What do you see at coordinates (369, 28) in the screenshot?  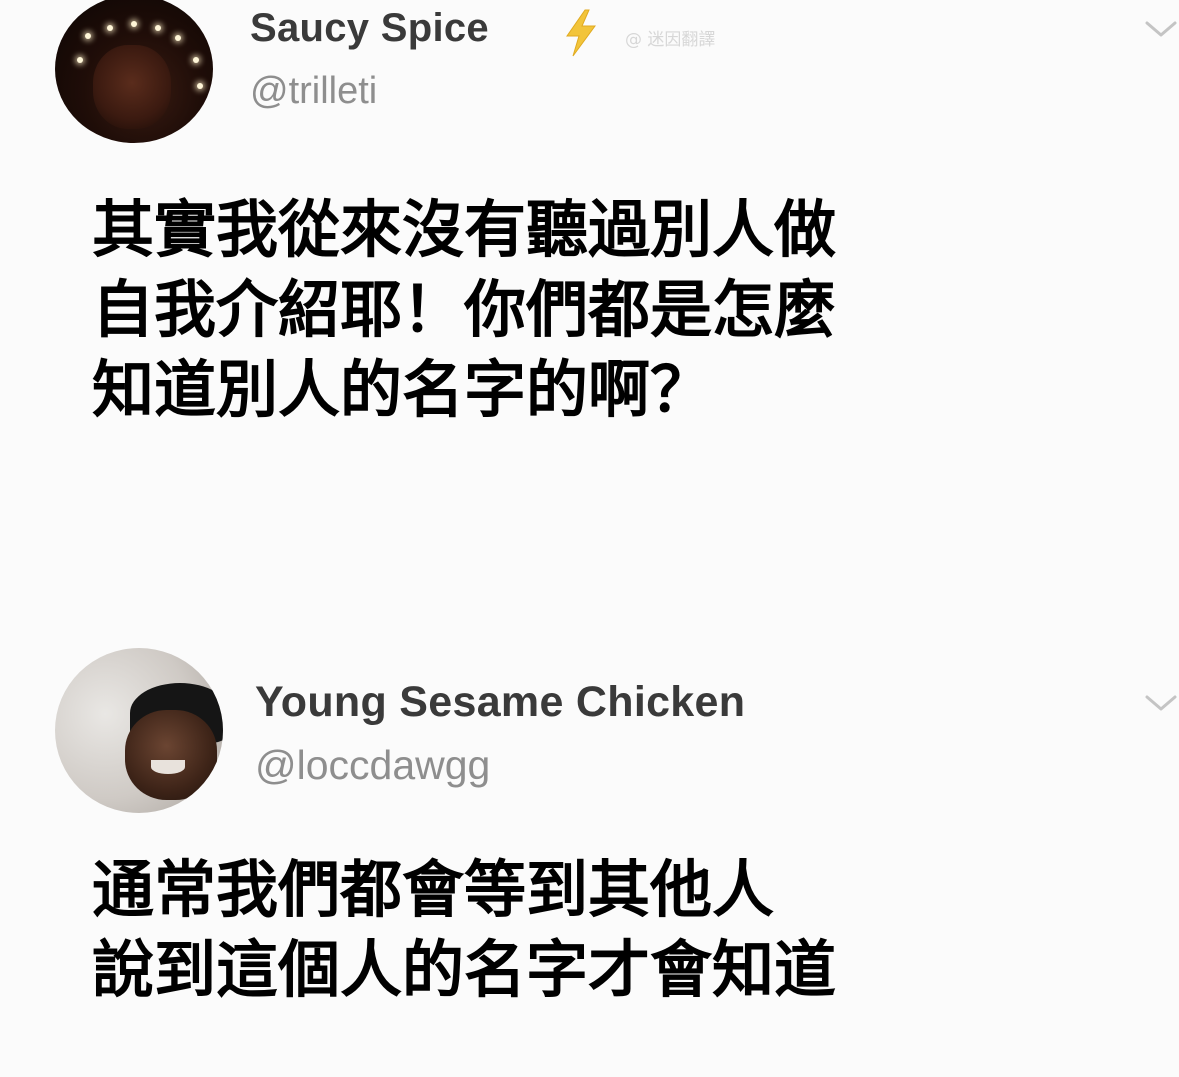 I see `display-name: Saucy Spice` at bounding box center [369, 28].